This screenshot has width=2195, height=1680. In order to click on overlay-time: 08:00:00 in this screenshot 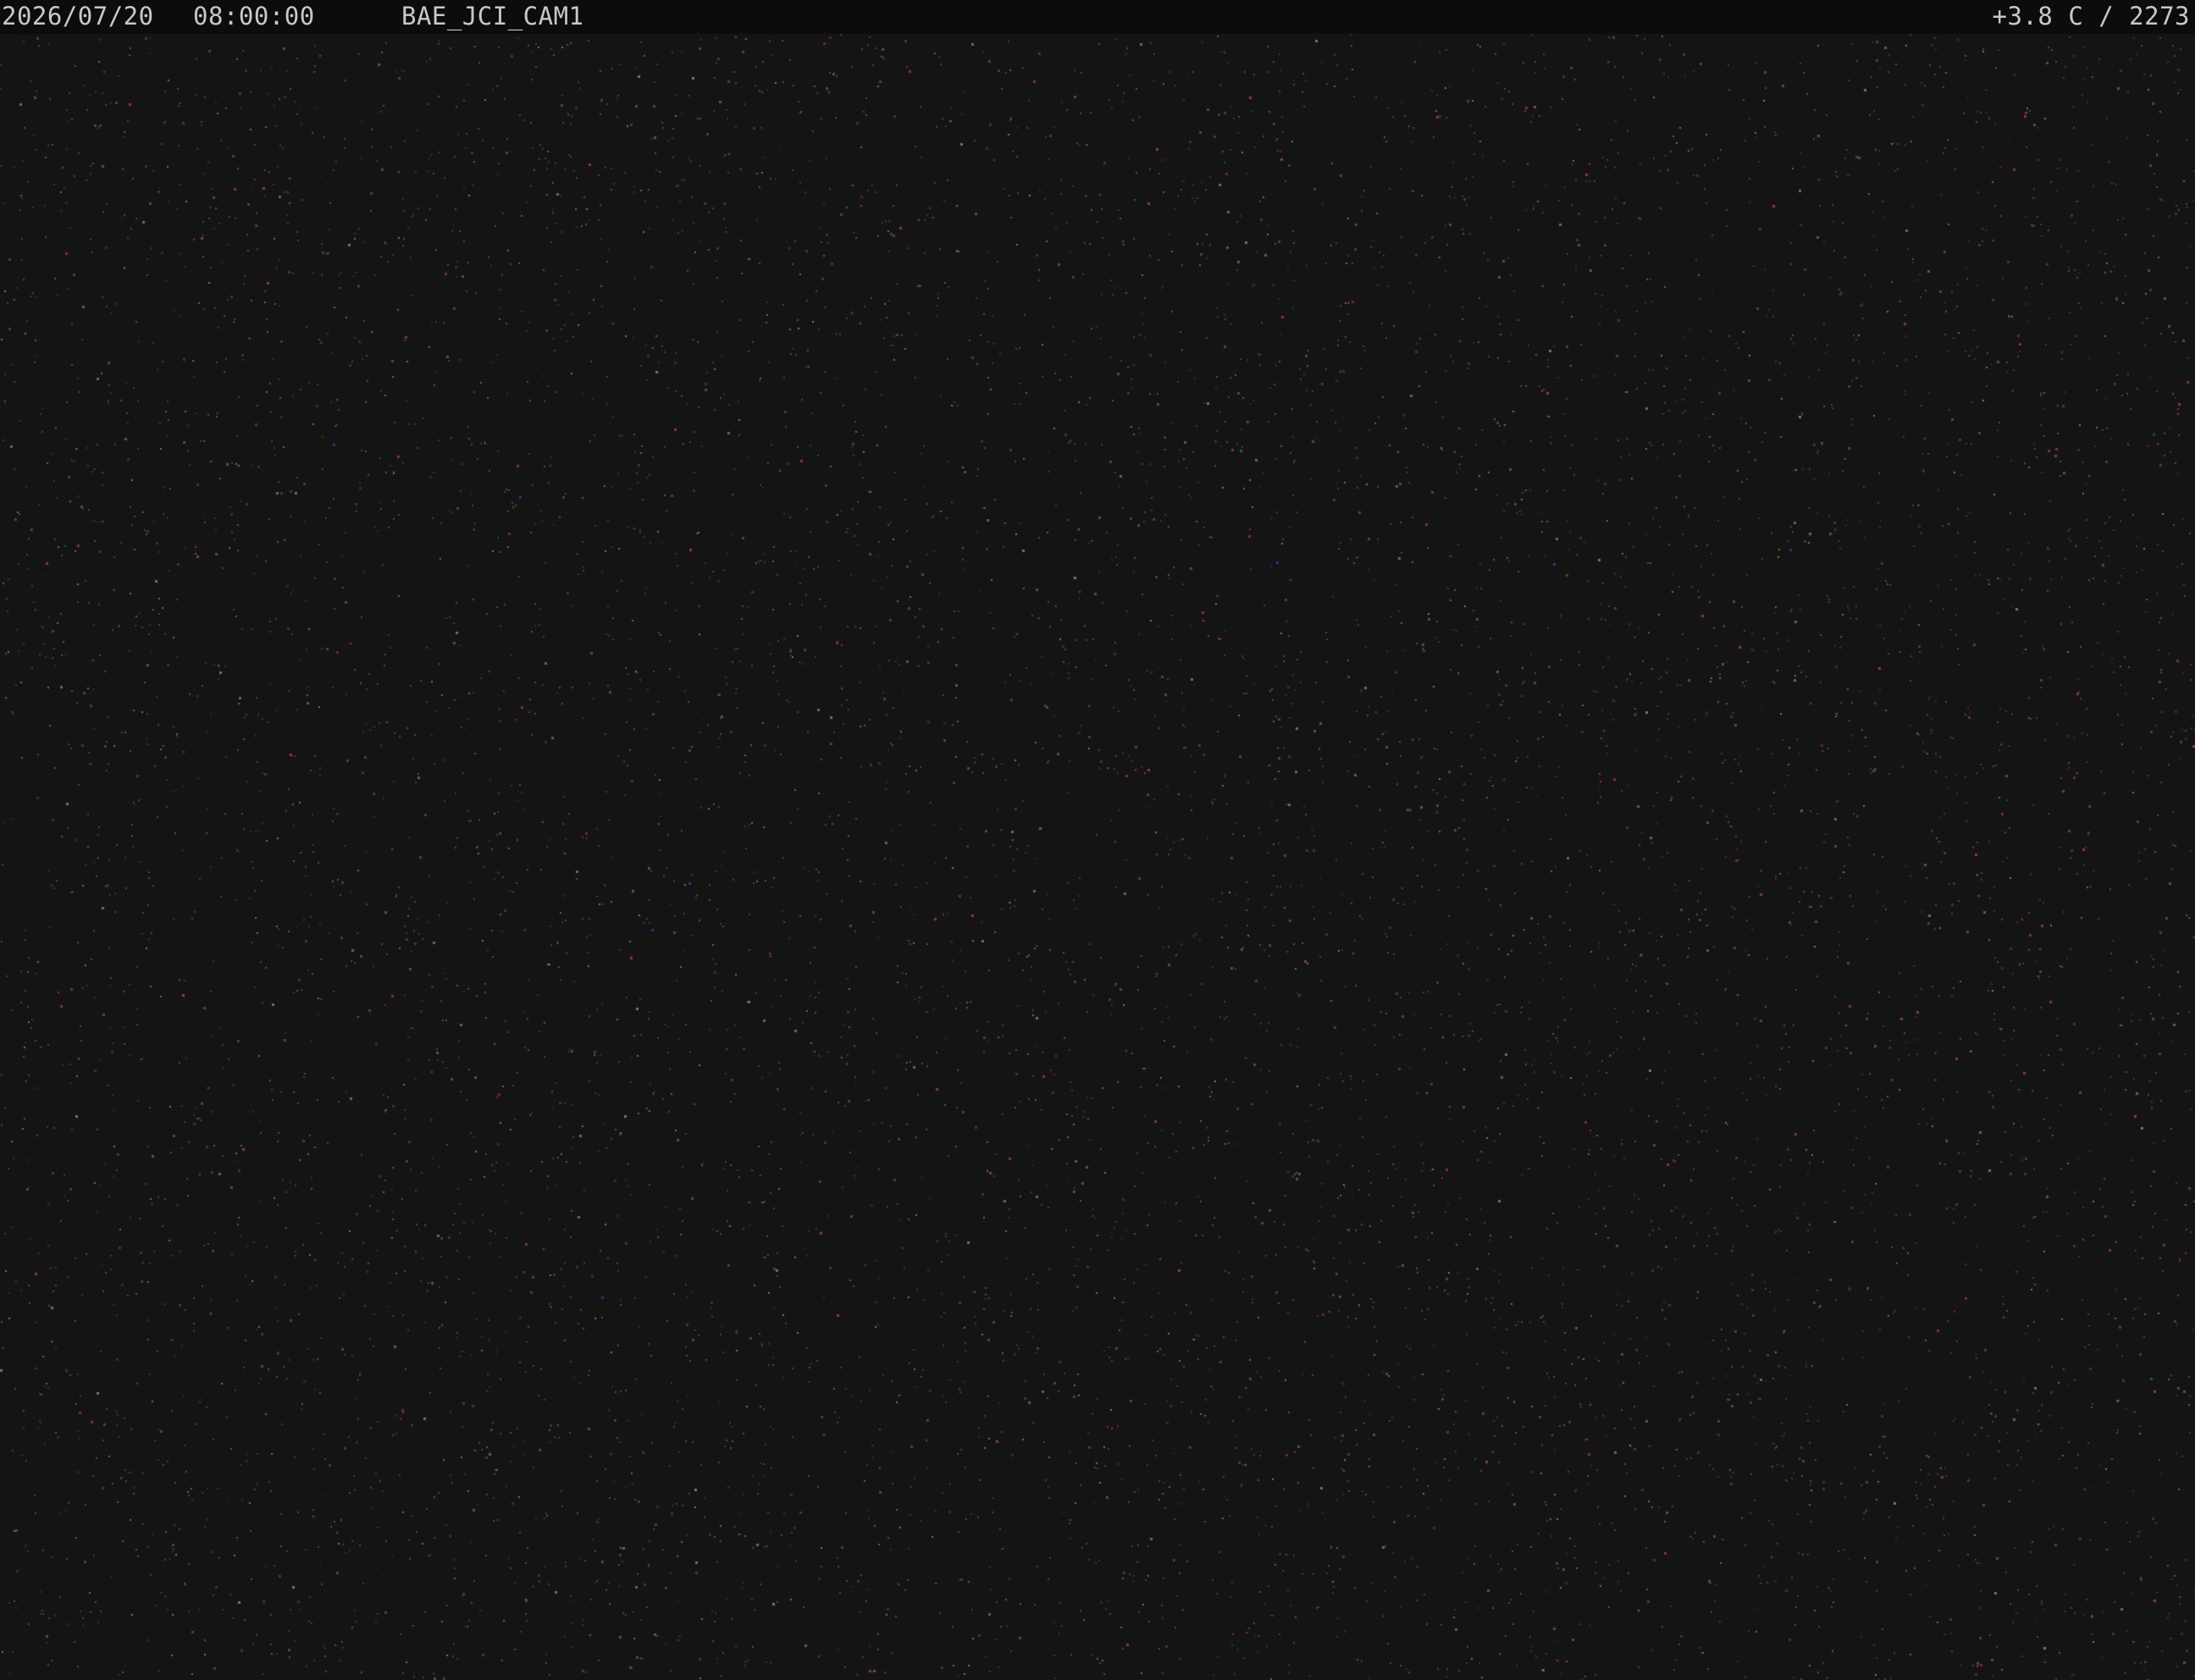, I will do `click(254, 16)`.